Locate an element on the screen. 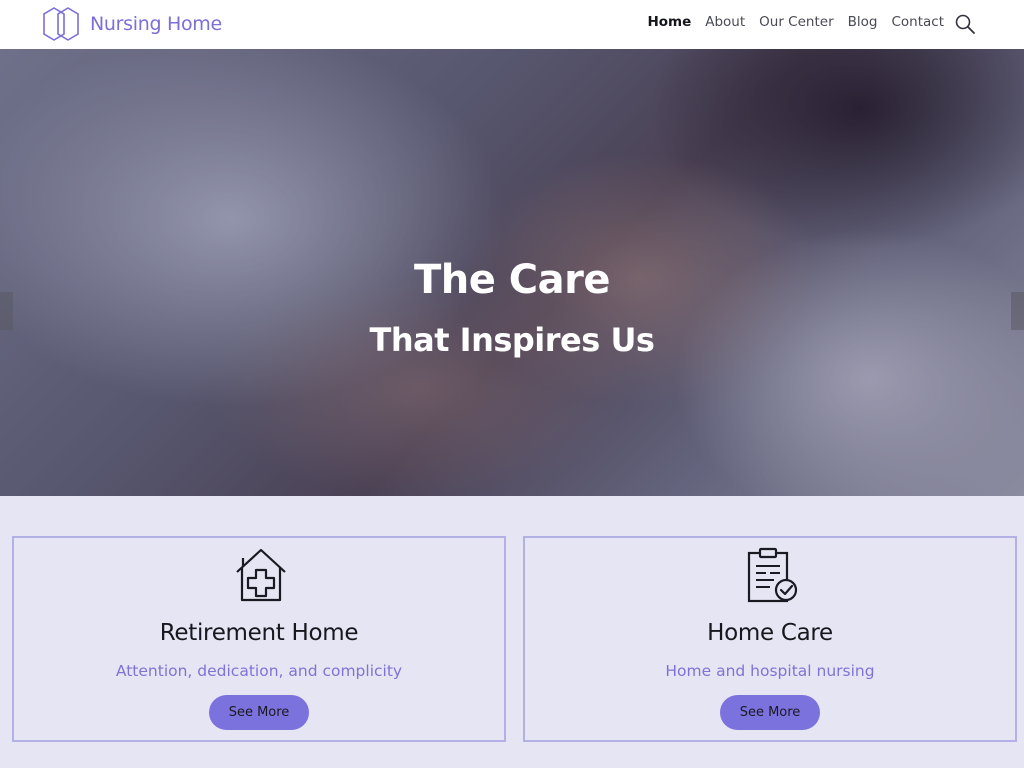 The width and height of the screenshot is (1024, 768). hero-title: The Care is located at coordinates (512, 280).